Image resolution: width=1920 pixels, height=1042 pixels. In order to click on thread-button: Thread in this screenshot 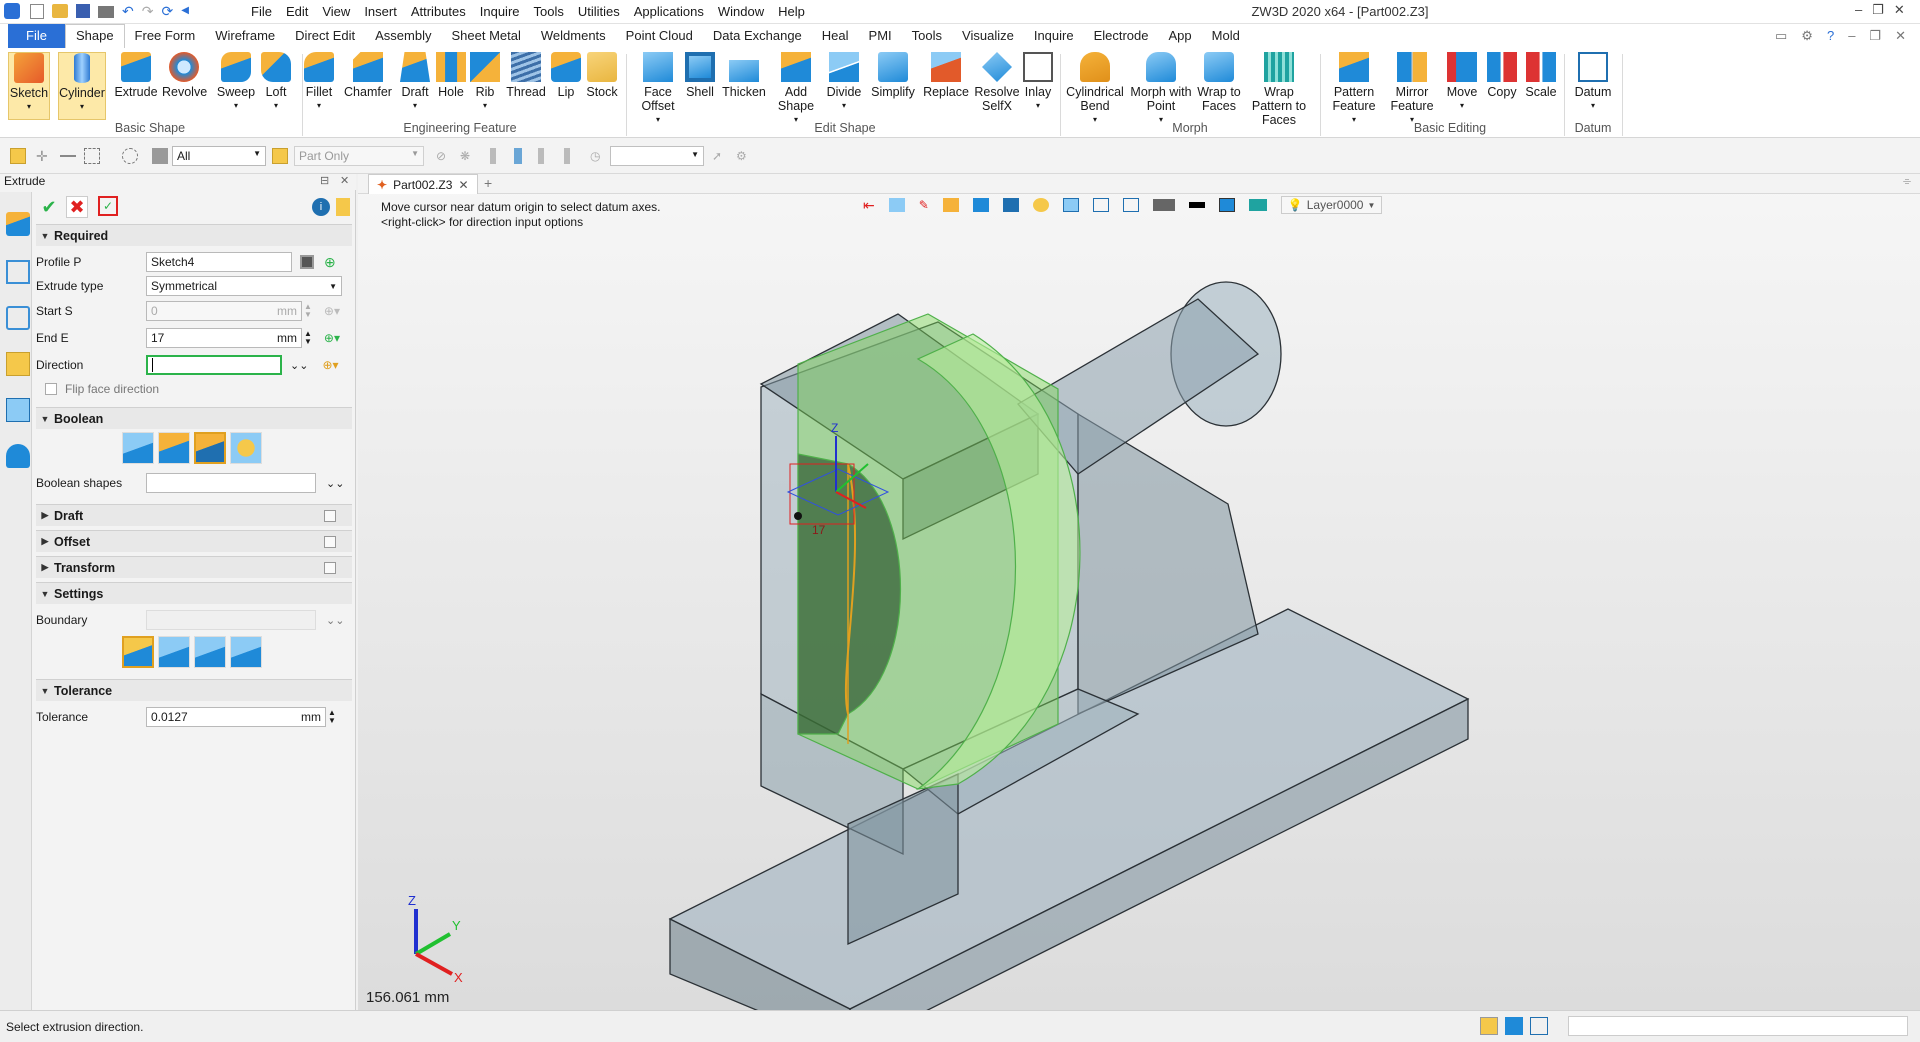, I will do `click(526, 75)`.